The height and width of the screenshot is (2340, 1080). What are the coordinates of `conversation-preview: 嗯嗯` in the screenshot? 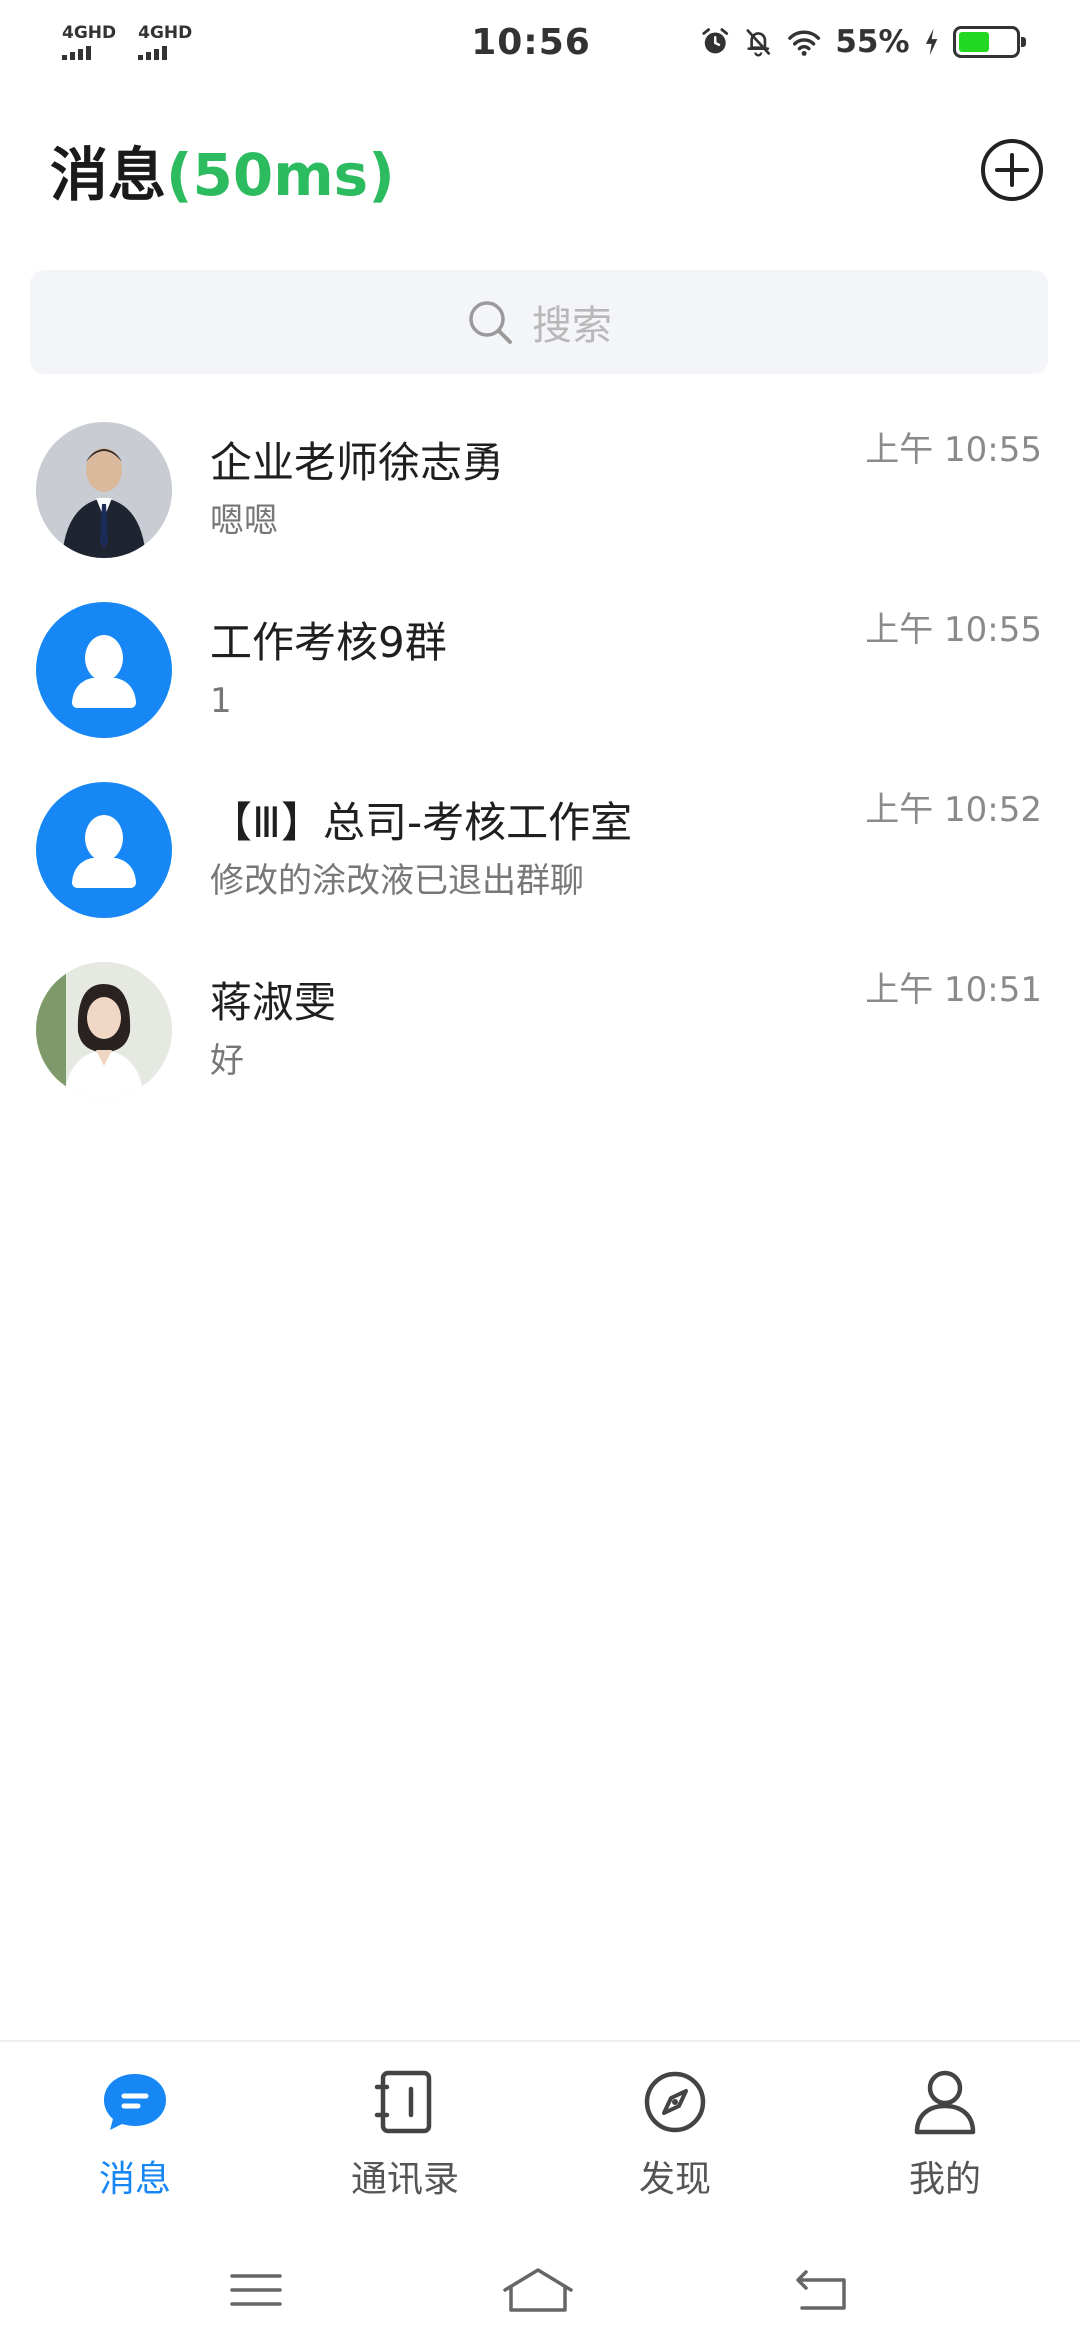 It's located at (244, 521).